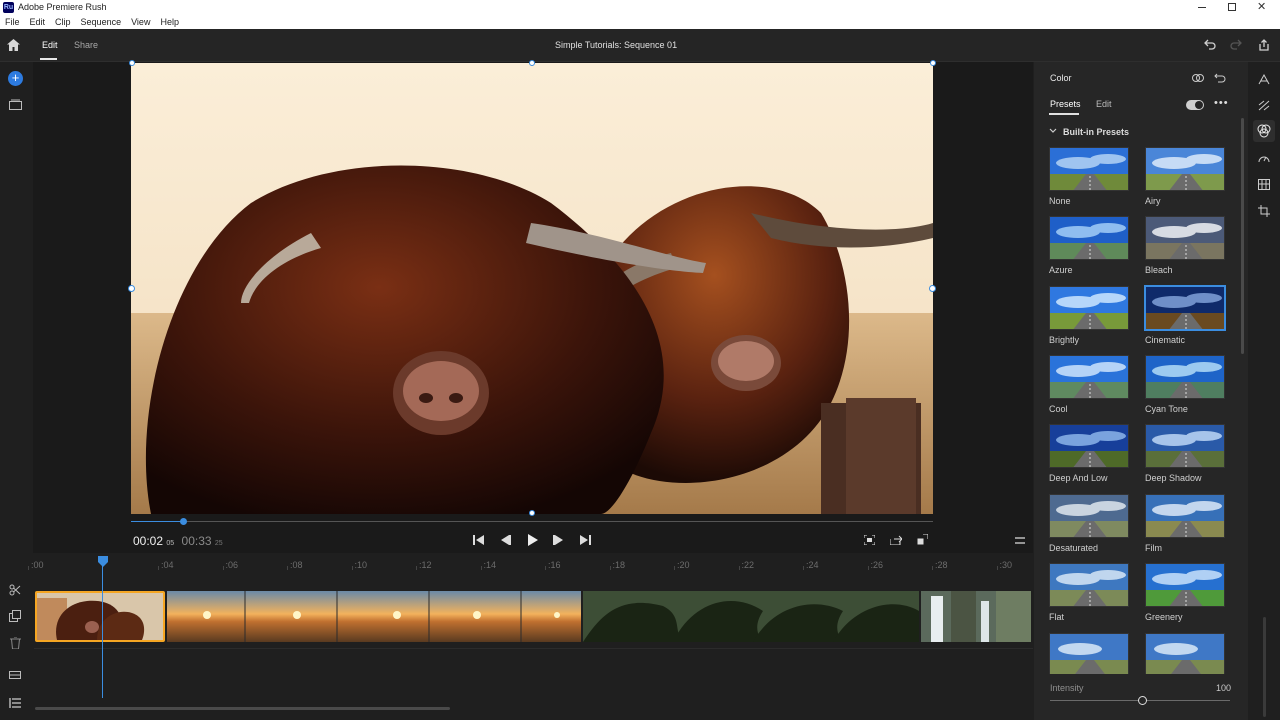 The width and height of the screenshot is (1280, 720). Describe the element at coordinates (1104, 104) in the screenshot. I see `tab-edit-color: Edit` at that location.